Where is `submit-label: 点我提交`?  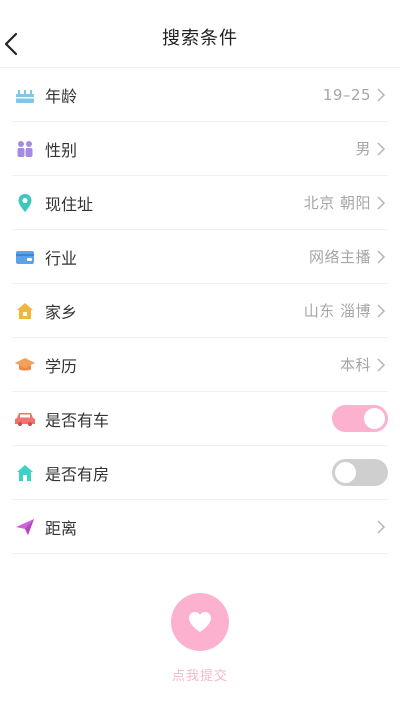 submit-label: 点我提交 is located at coordinates (200, 674).